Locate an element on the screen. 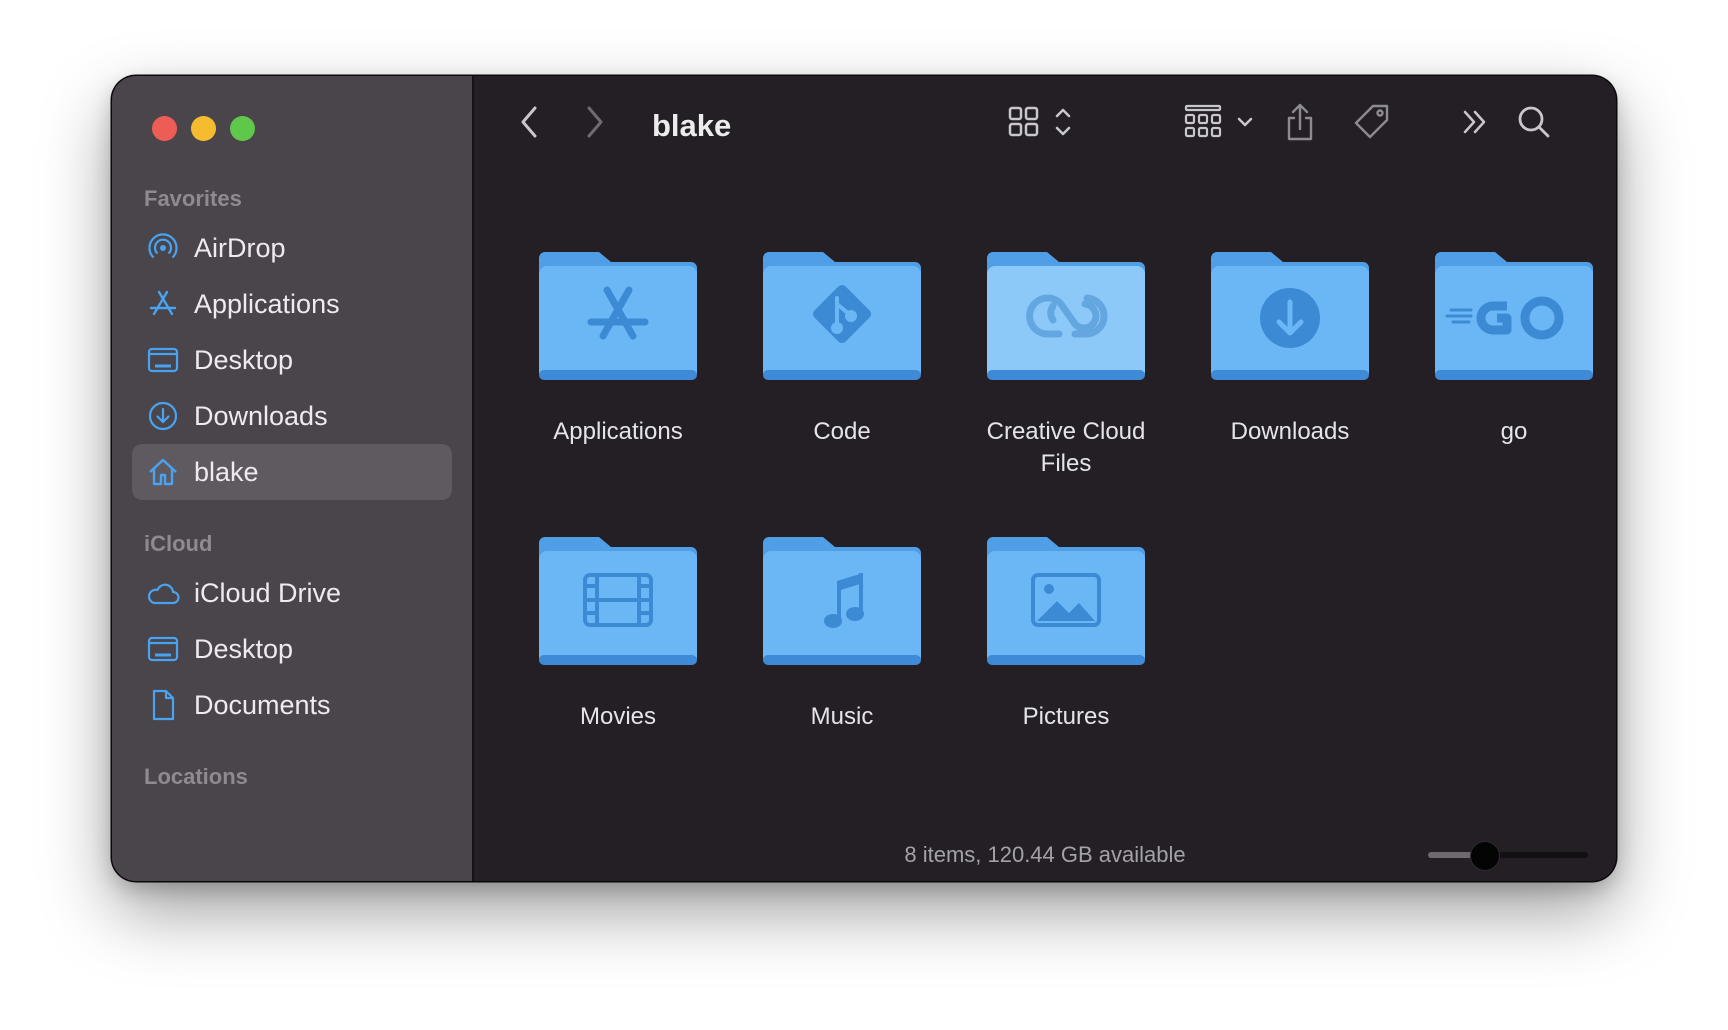 The width and height of the screenshot is (1728, 1030). share-button is located at coordinates (1300, 122).